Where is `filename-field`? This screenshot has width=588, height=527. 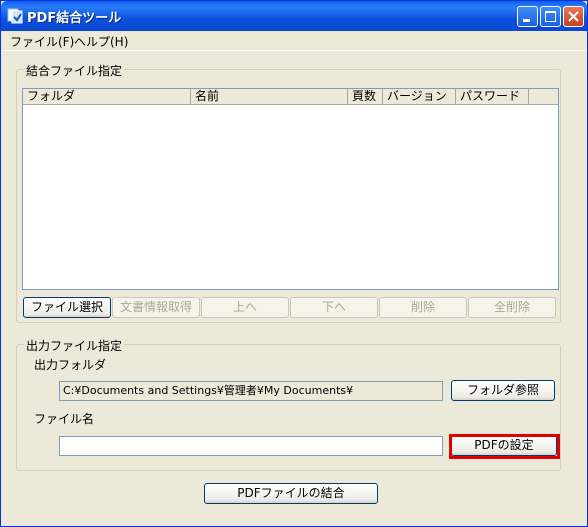 filename-field is located at coordinates (251, 446).